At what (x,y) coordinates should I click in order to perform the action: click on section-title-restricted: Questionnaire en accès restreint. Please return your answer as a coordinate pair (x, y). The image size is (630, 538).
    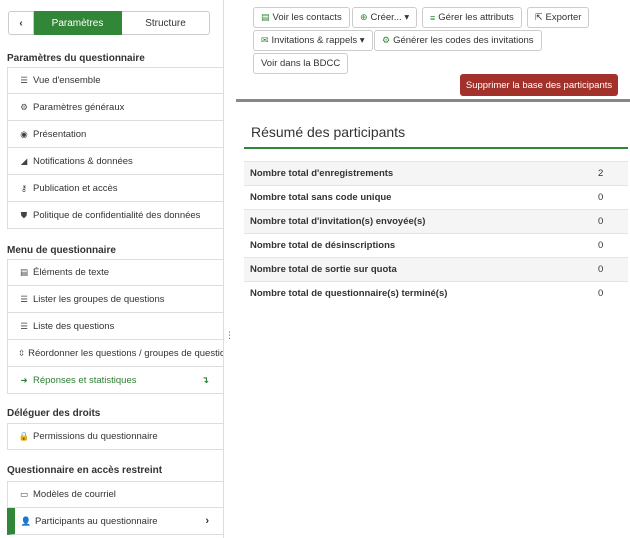
    Looking at the image, I should click on (85, 470).